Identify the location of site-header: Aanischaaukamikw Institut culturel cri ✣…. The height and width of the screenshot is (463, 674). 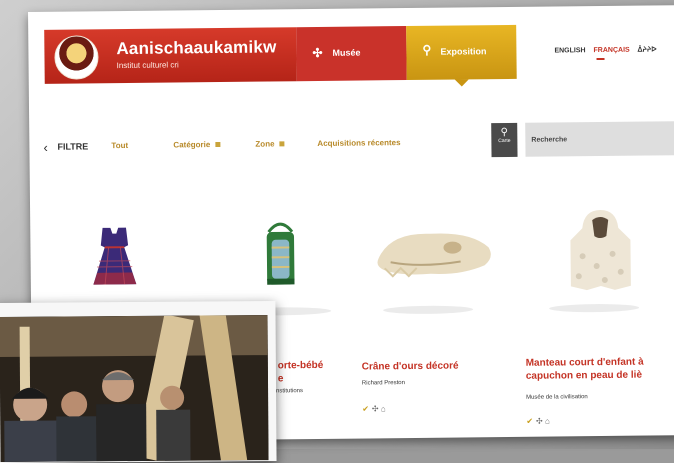
(349, 53).